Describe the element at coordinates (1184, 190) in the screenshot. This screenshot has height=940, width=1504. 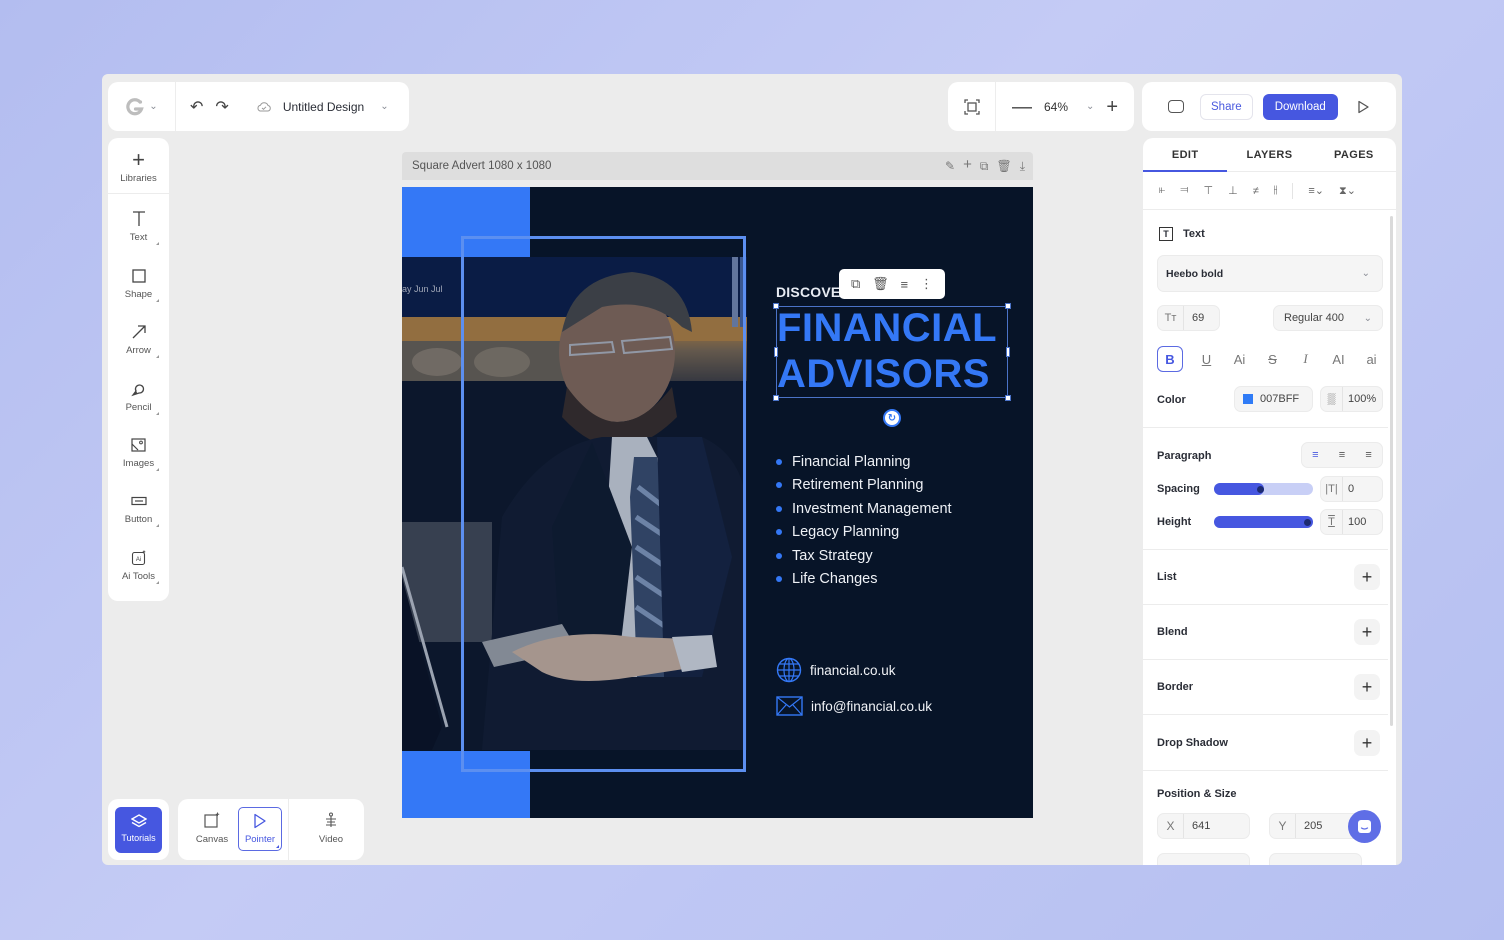
I see `align-right-icon: ⫤` at that location.